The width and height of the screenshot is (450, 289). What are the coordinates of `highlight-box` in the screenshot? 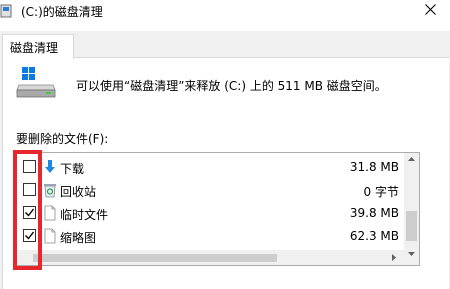 It's located at (27, 210).